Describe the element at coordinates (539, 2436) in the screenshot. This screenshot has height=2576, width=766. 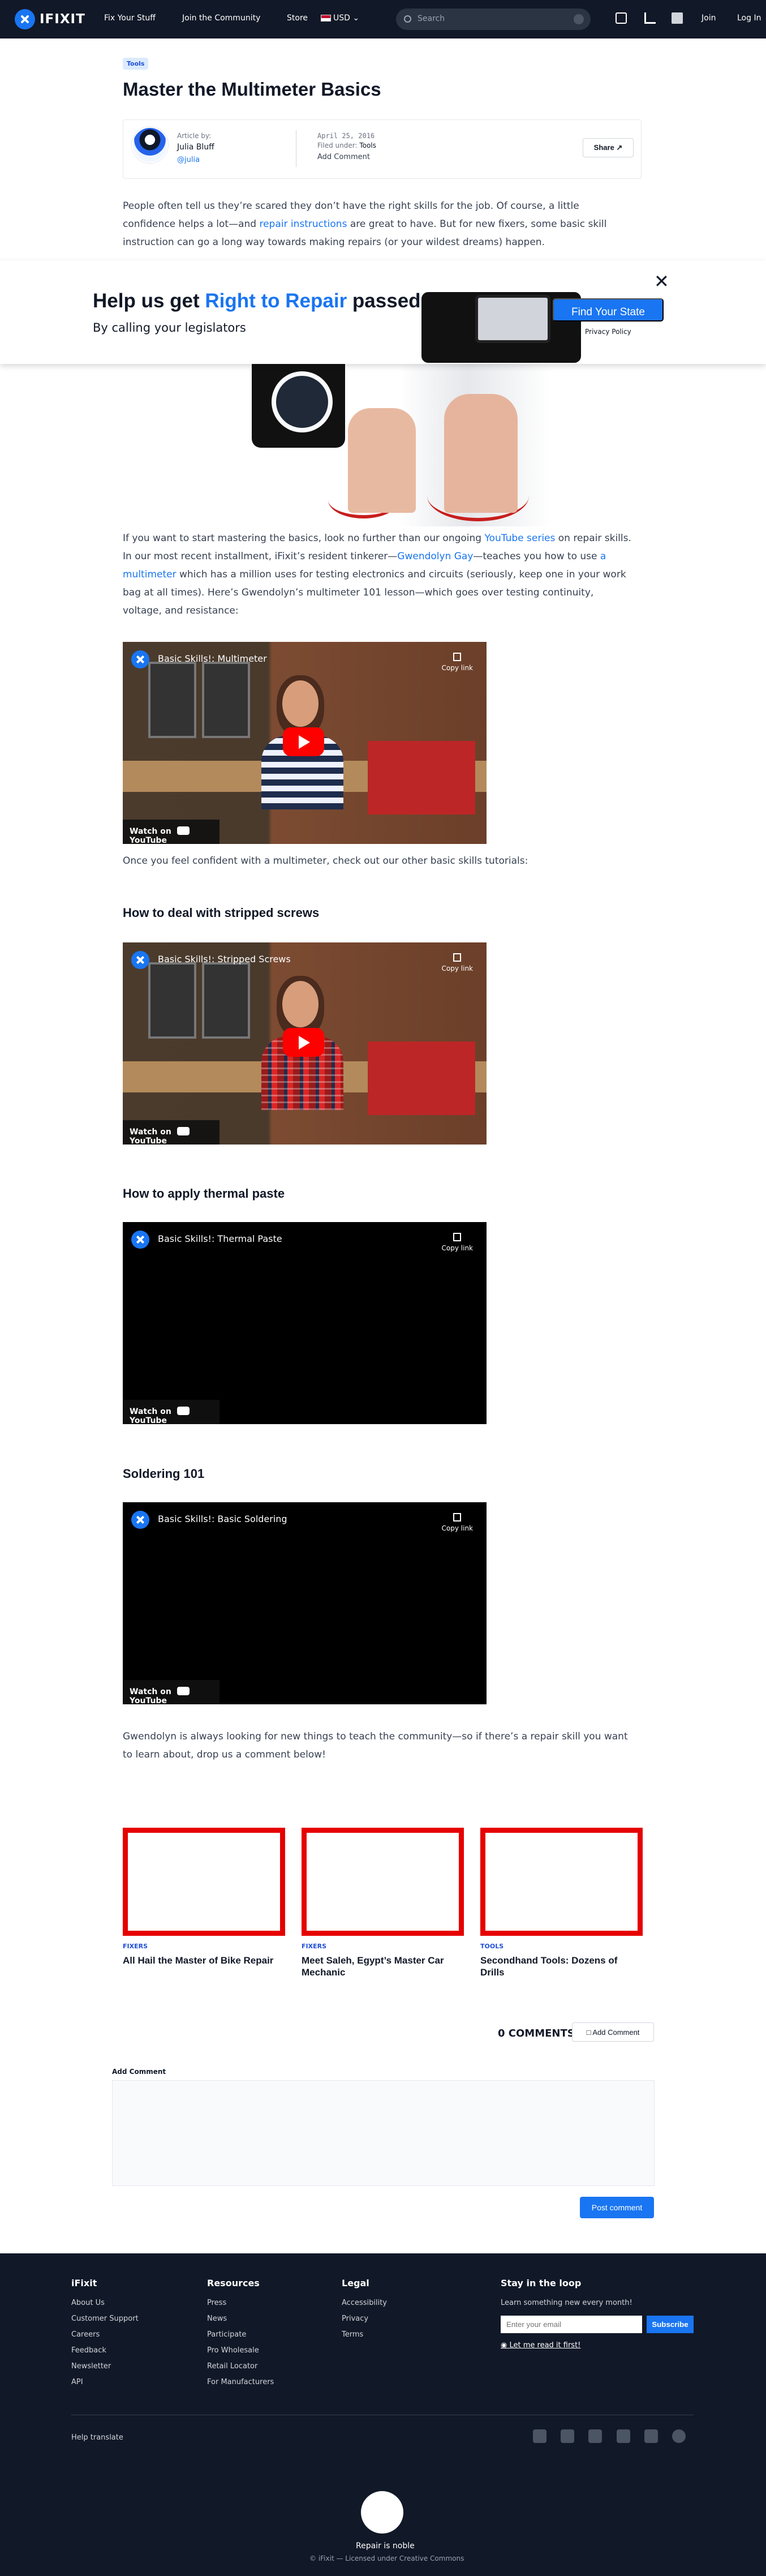
I see `tiktok-icon` at that location.